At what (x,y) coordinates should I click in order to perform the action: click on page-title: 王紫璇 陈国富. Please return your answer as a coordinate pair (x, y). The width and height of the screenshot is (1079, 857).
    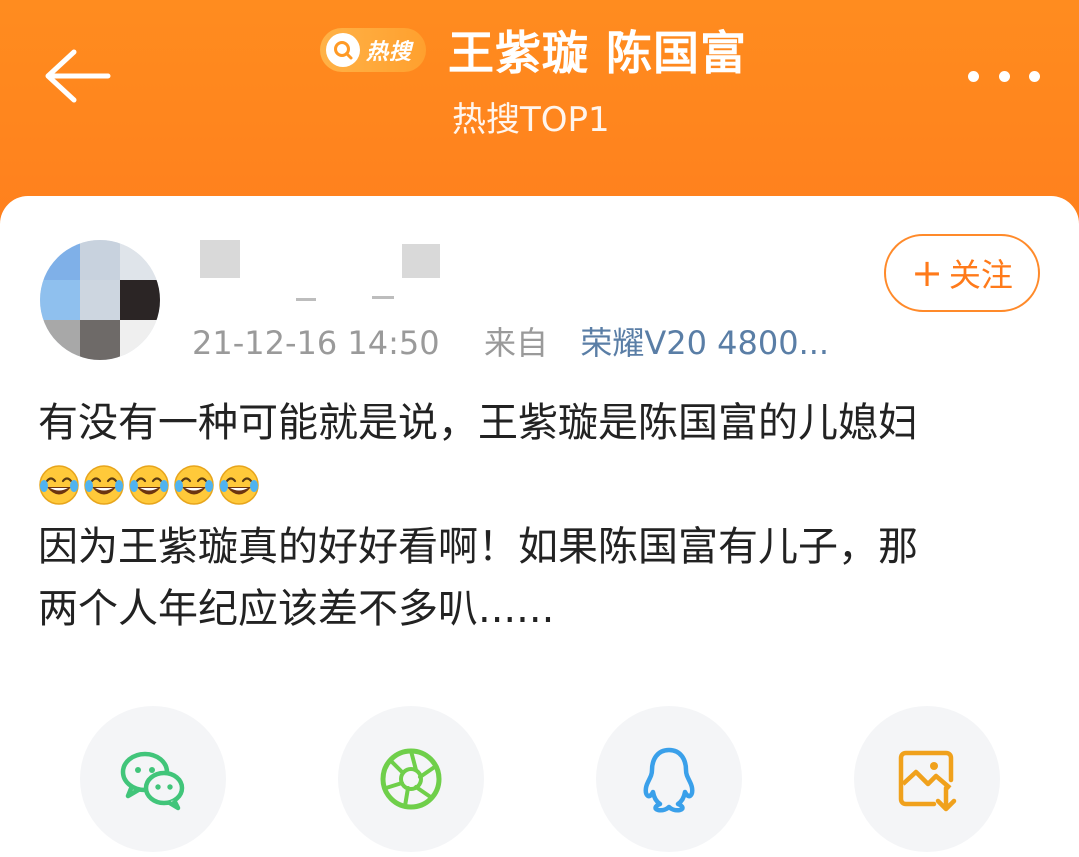
    Looking at the image, I should click on (598, 53).